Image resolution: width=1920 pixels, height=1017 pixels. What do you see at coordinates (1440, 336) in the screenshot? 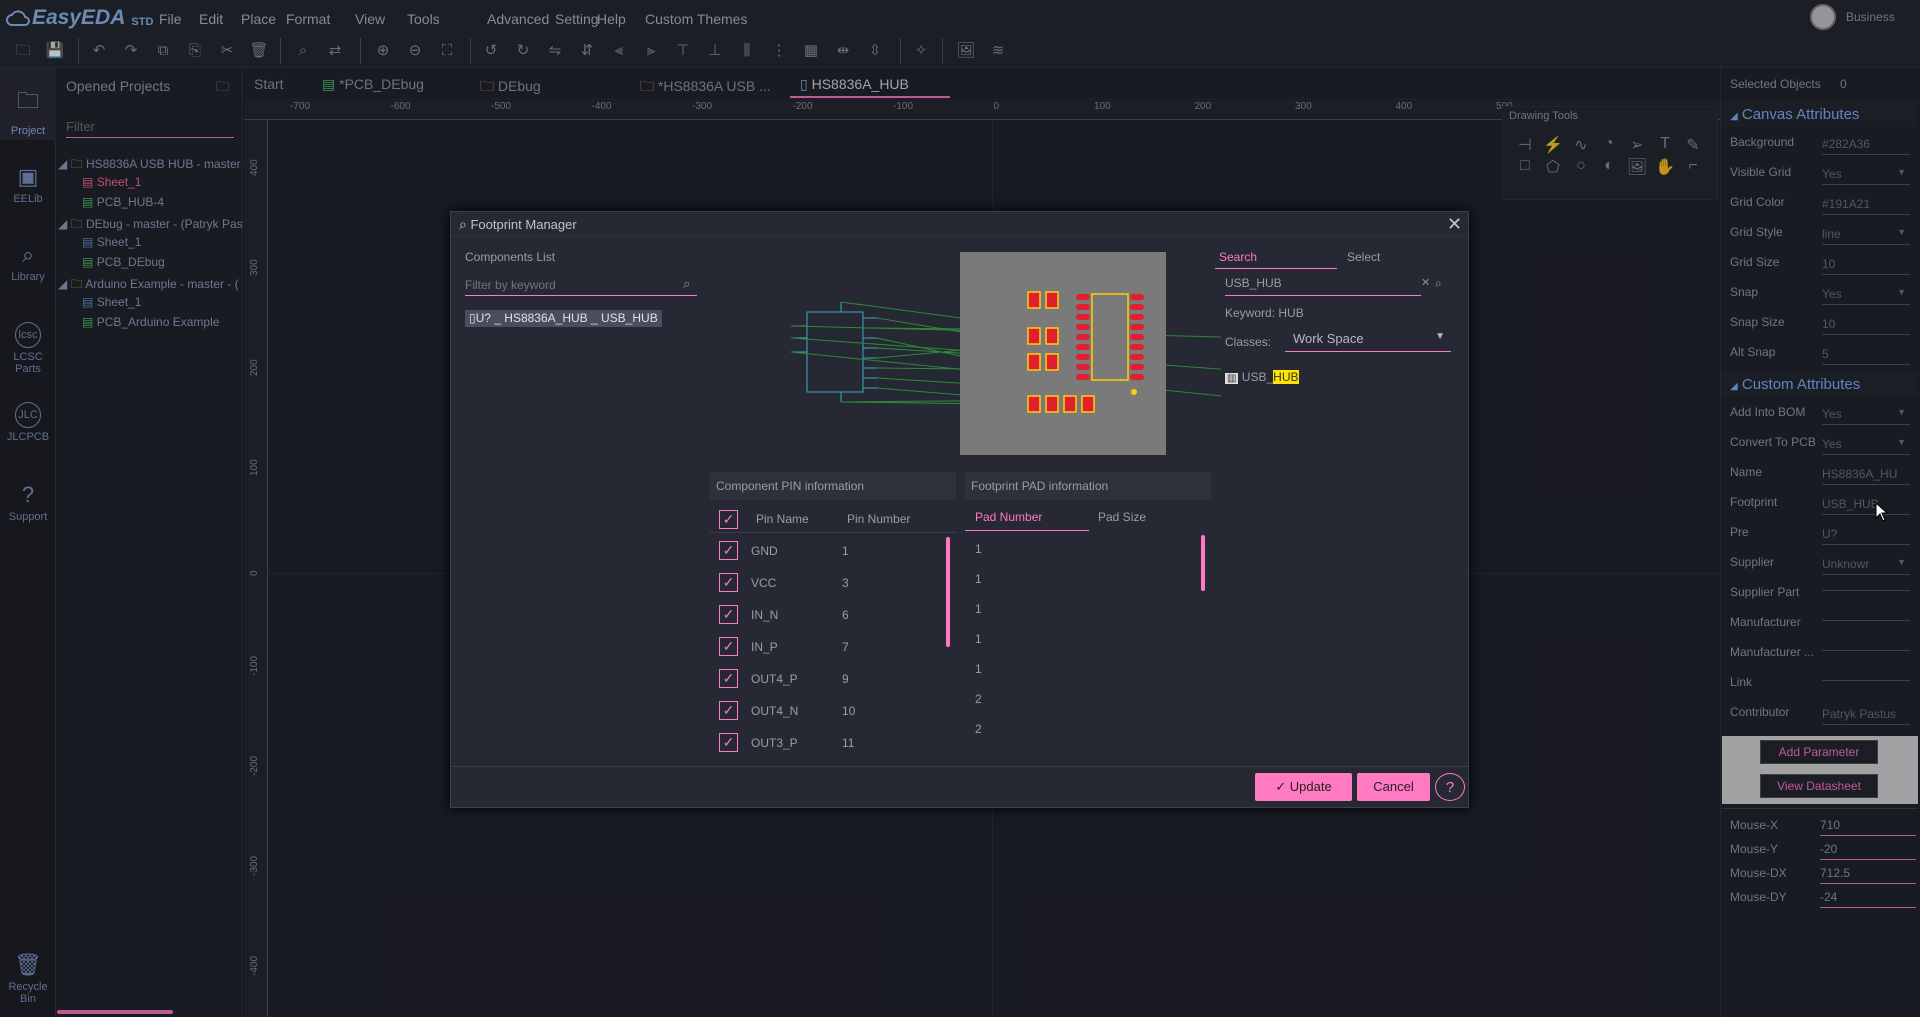
I see `chevron-down-icon: ▼` at bounding box center [1440, 336].